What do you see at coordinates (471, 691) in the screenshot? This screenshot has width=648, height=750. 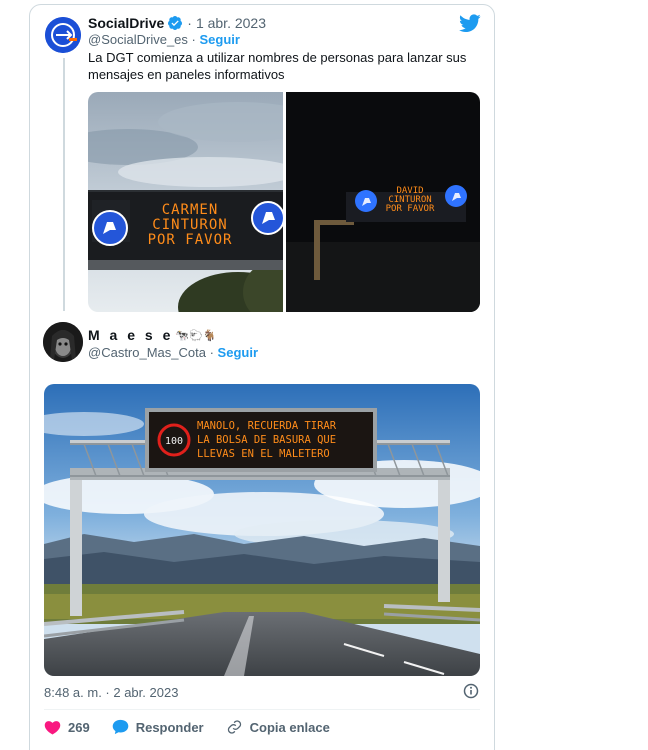 I see `info-icon` at bounding box center [471, 691].